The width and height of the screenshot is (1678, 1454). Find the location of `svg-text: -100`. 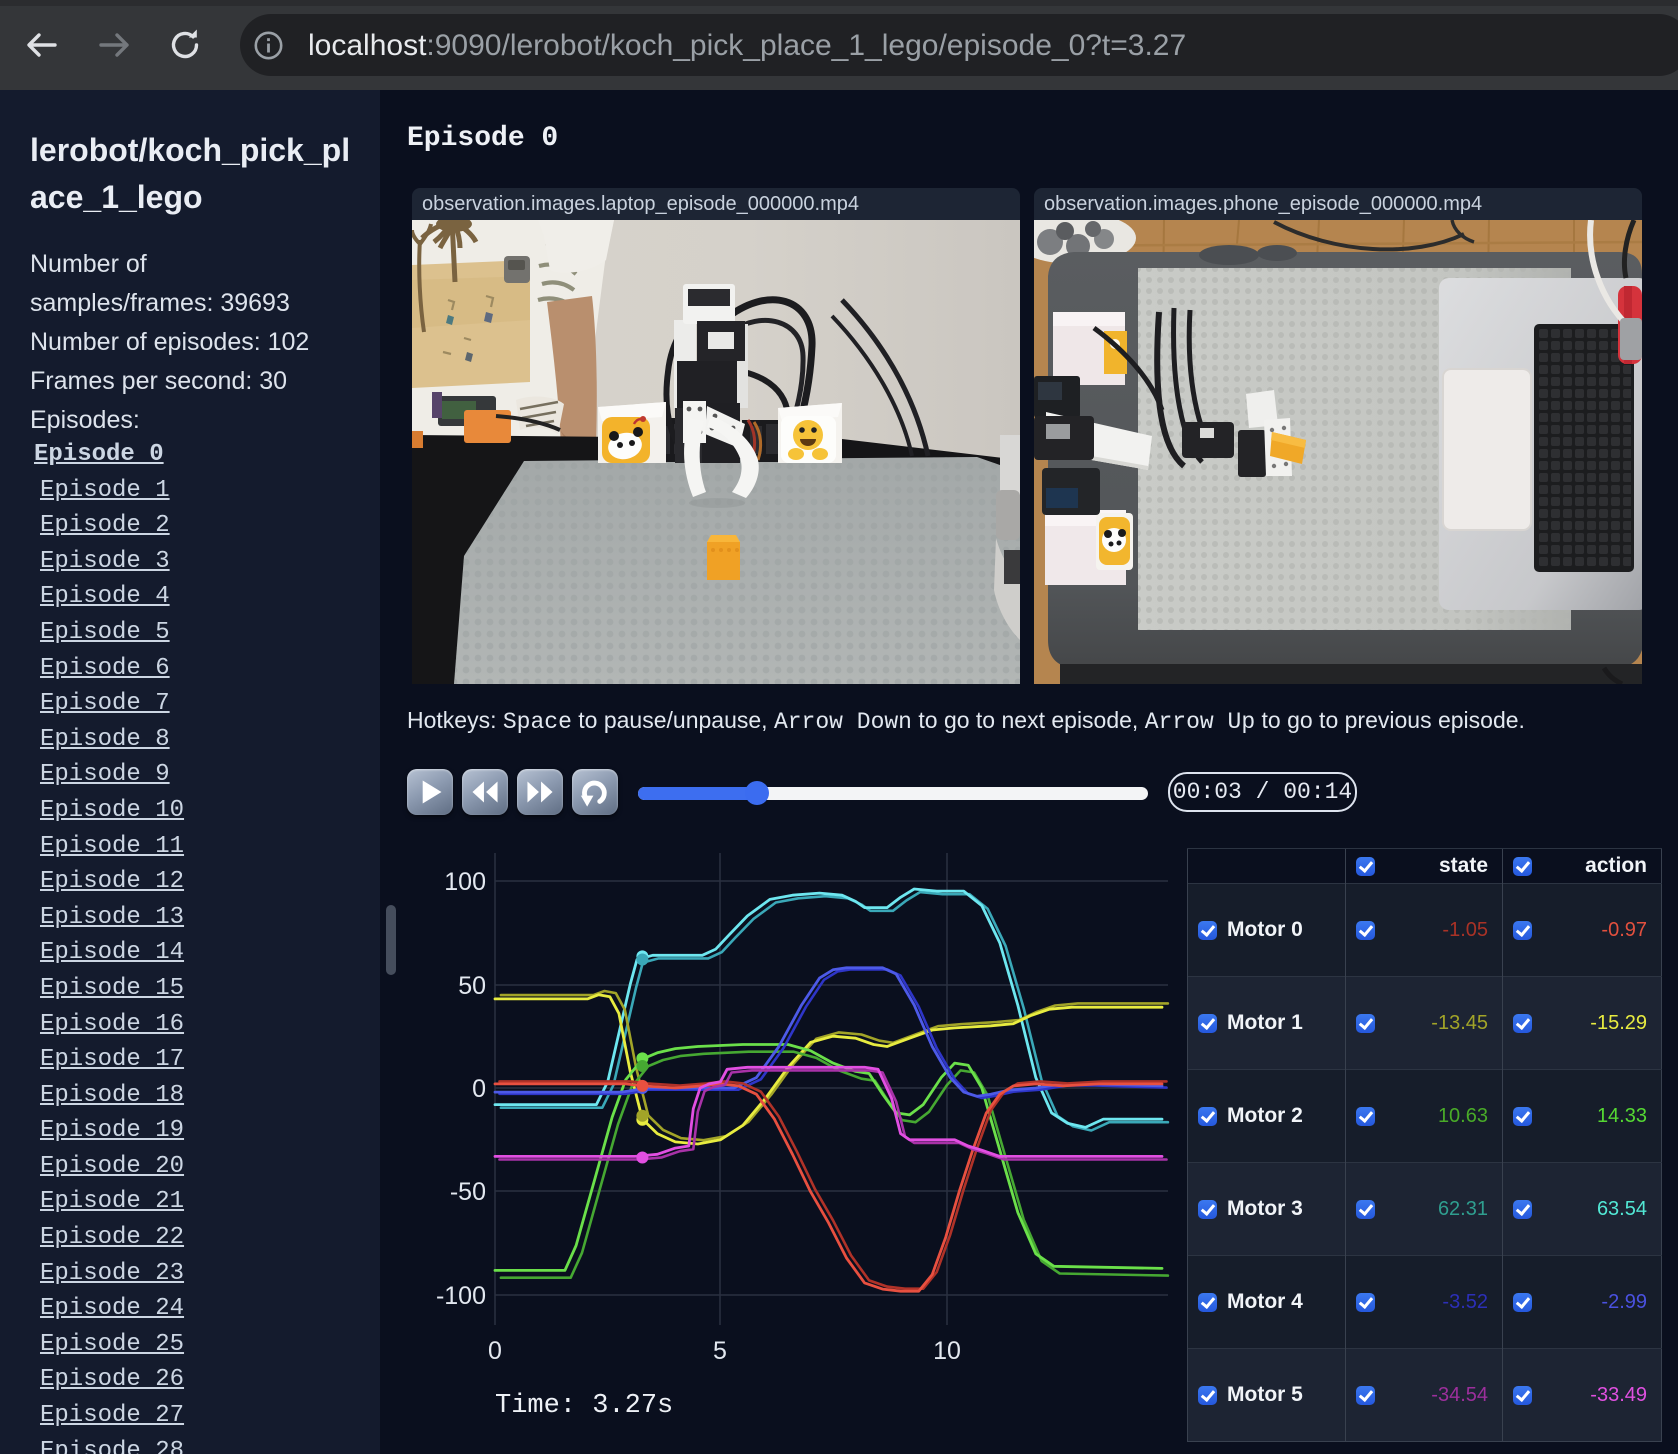

svg-text: -100 is located at coordinates (461, 1296).